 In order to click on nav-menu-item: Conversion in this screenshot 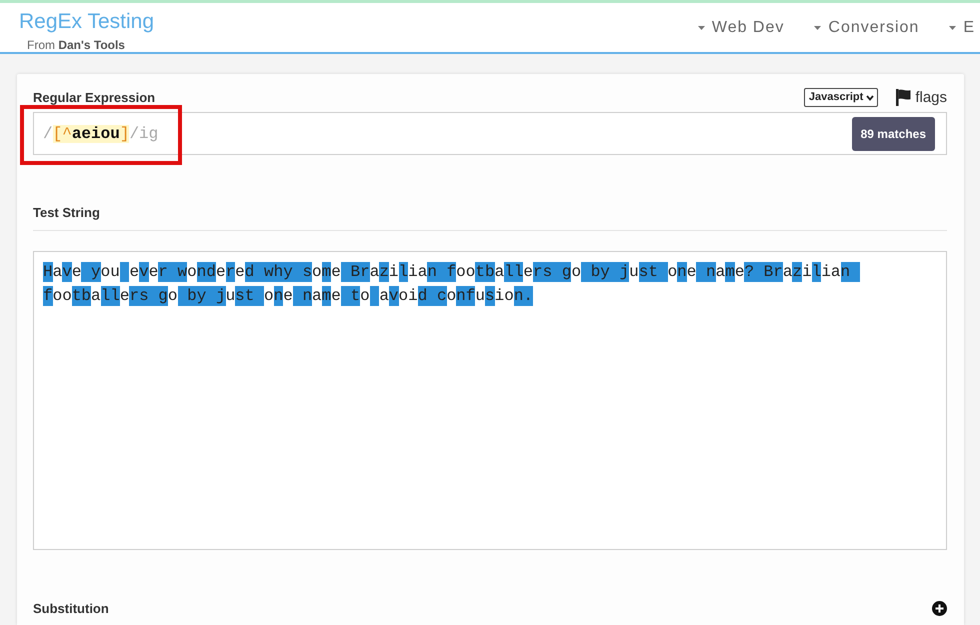, I will do `click(867, 27)`.